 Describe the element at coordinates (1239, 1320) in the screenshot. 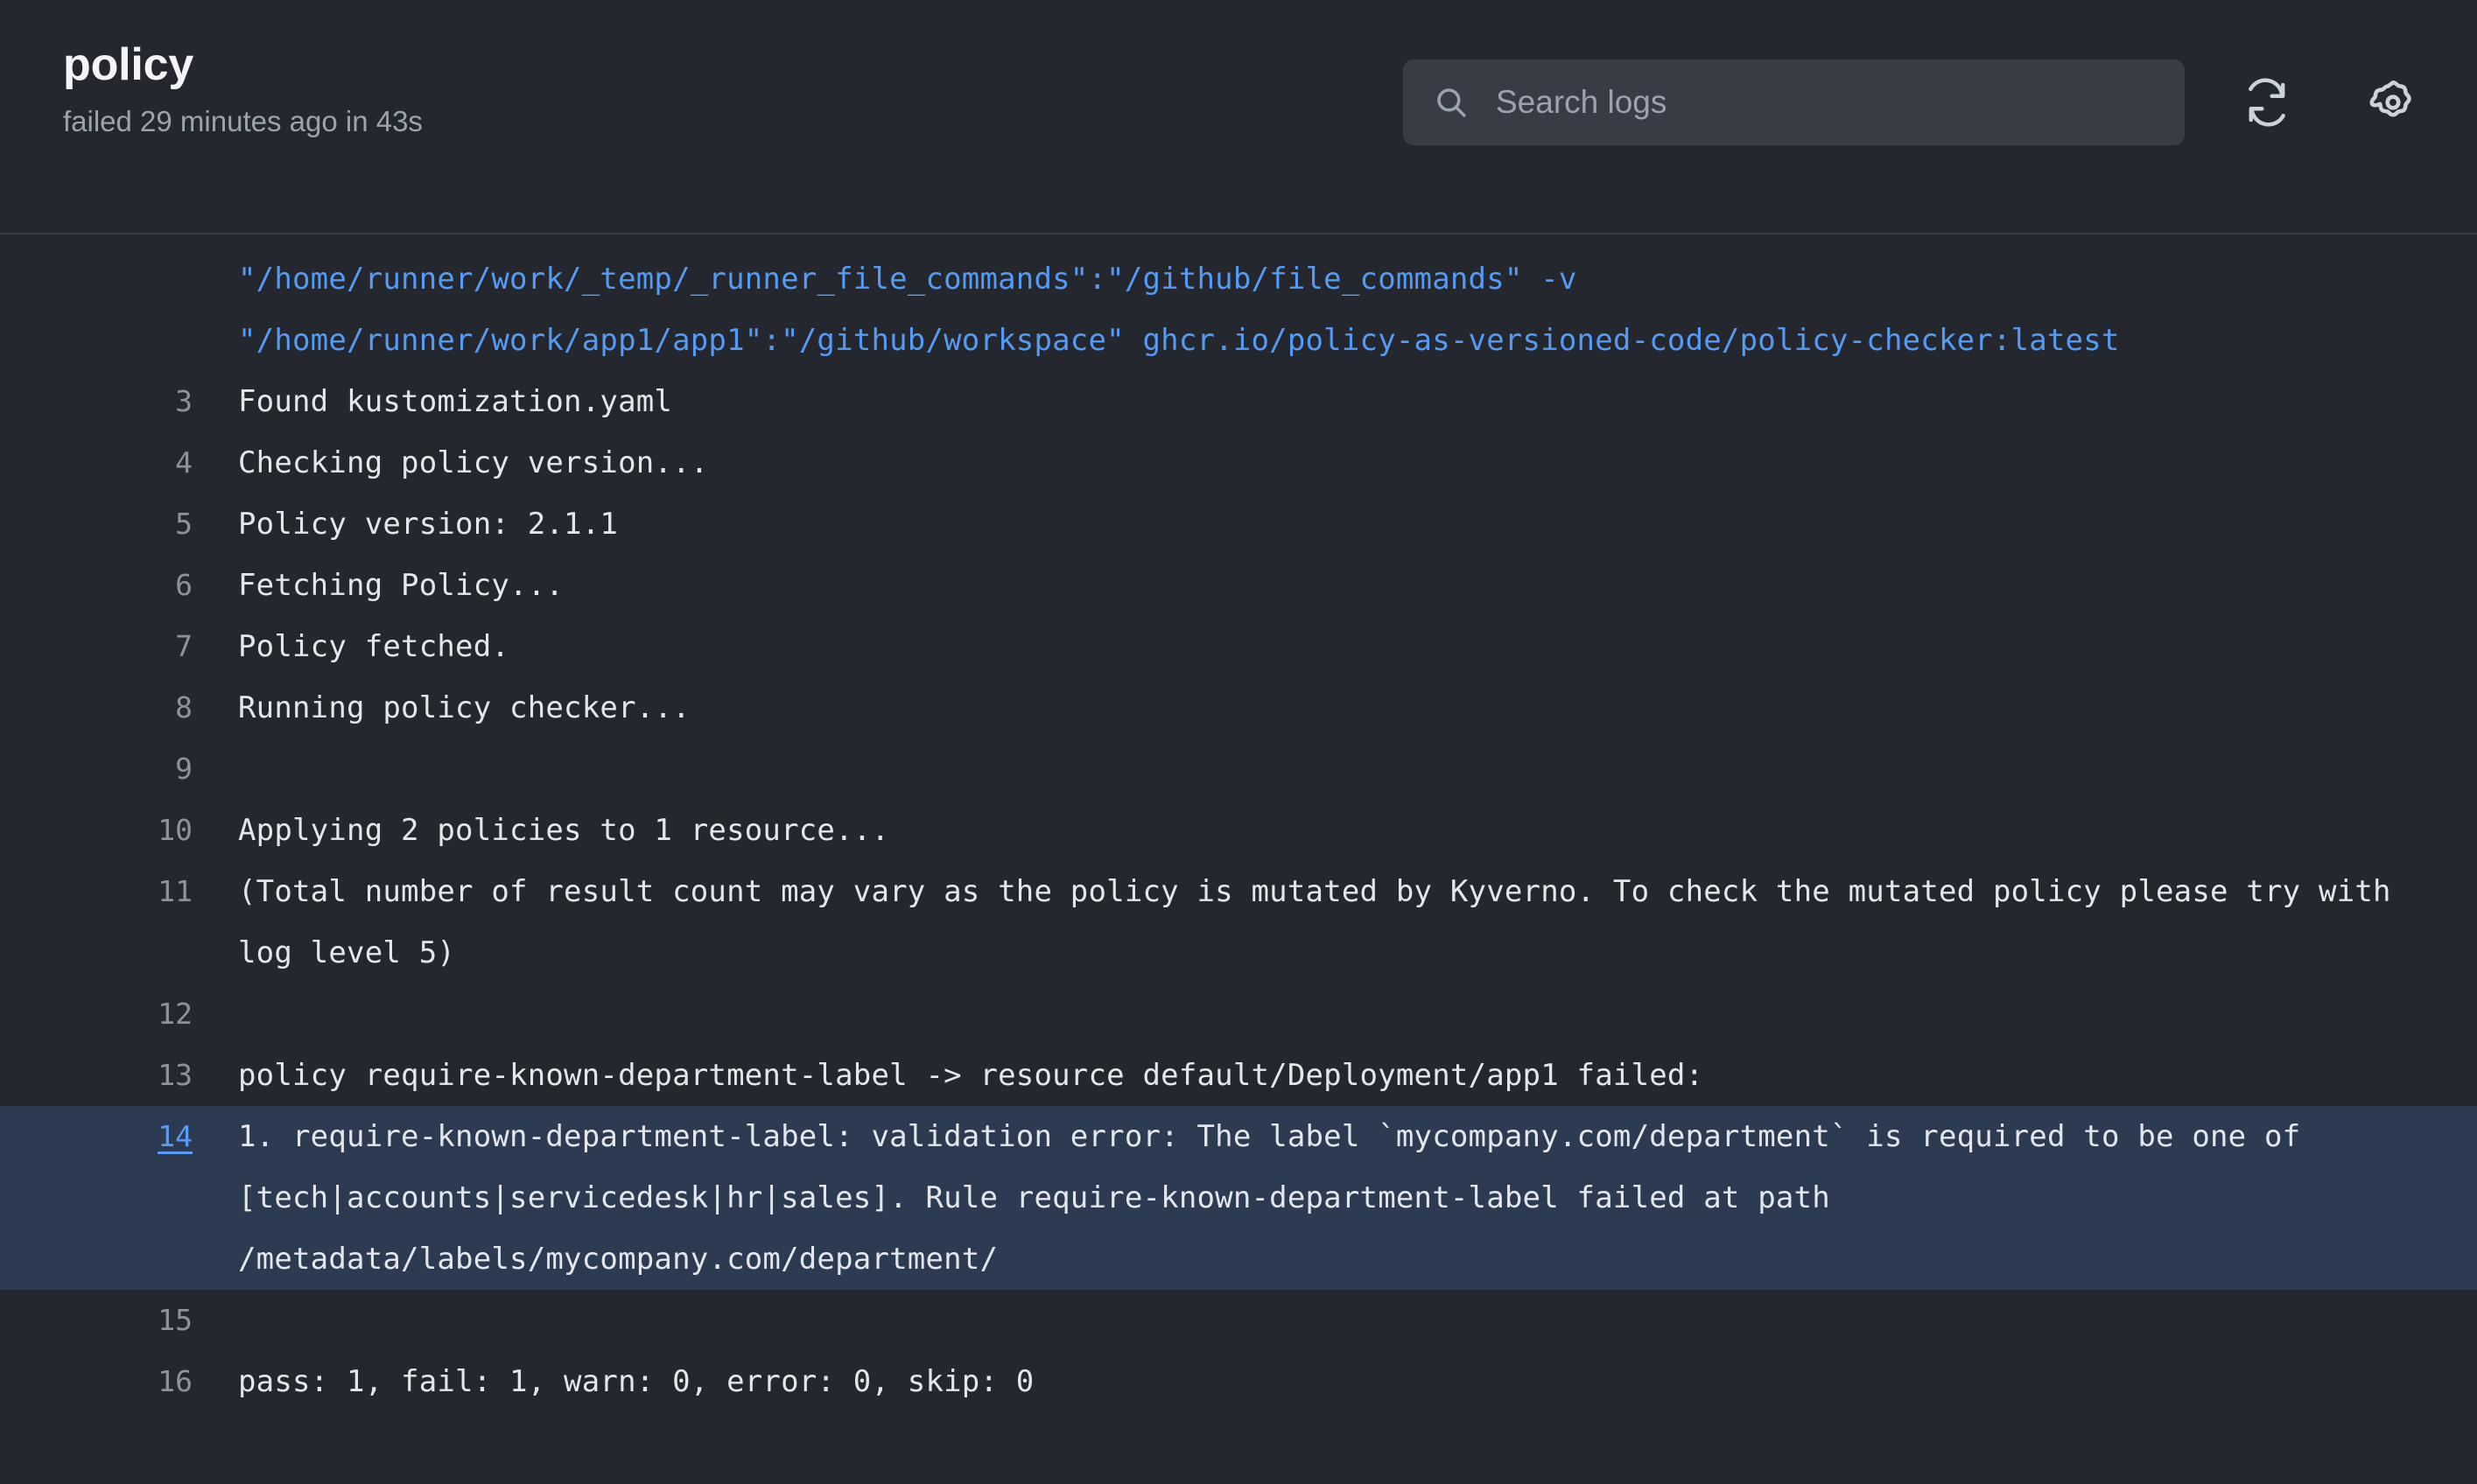

I see `log-line: 15` at that location.